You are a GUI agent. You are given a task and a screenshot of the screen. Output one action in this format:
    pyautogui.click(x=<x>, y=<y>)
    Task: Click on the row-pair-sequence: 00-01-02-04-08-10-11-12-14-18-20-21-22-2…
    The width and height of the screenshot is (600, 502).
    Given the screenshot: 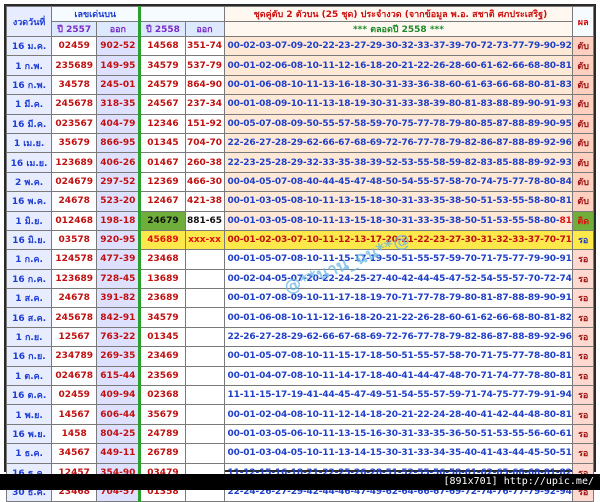 What is the action you would take?
    pyautogui.click(x=398, y=414)
    